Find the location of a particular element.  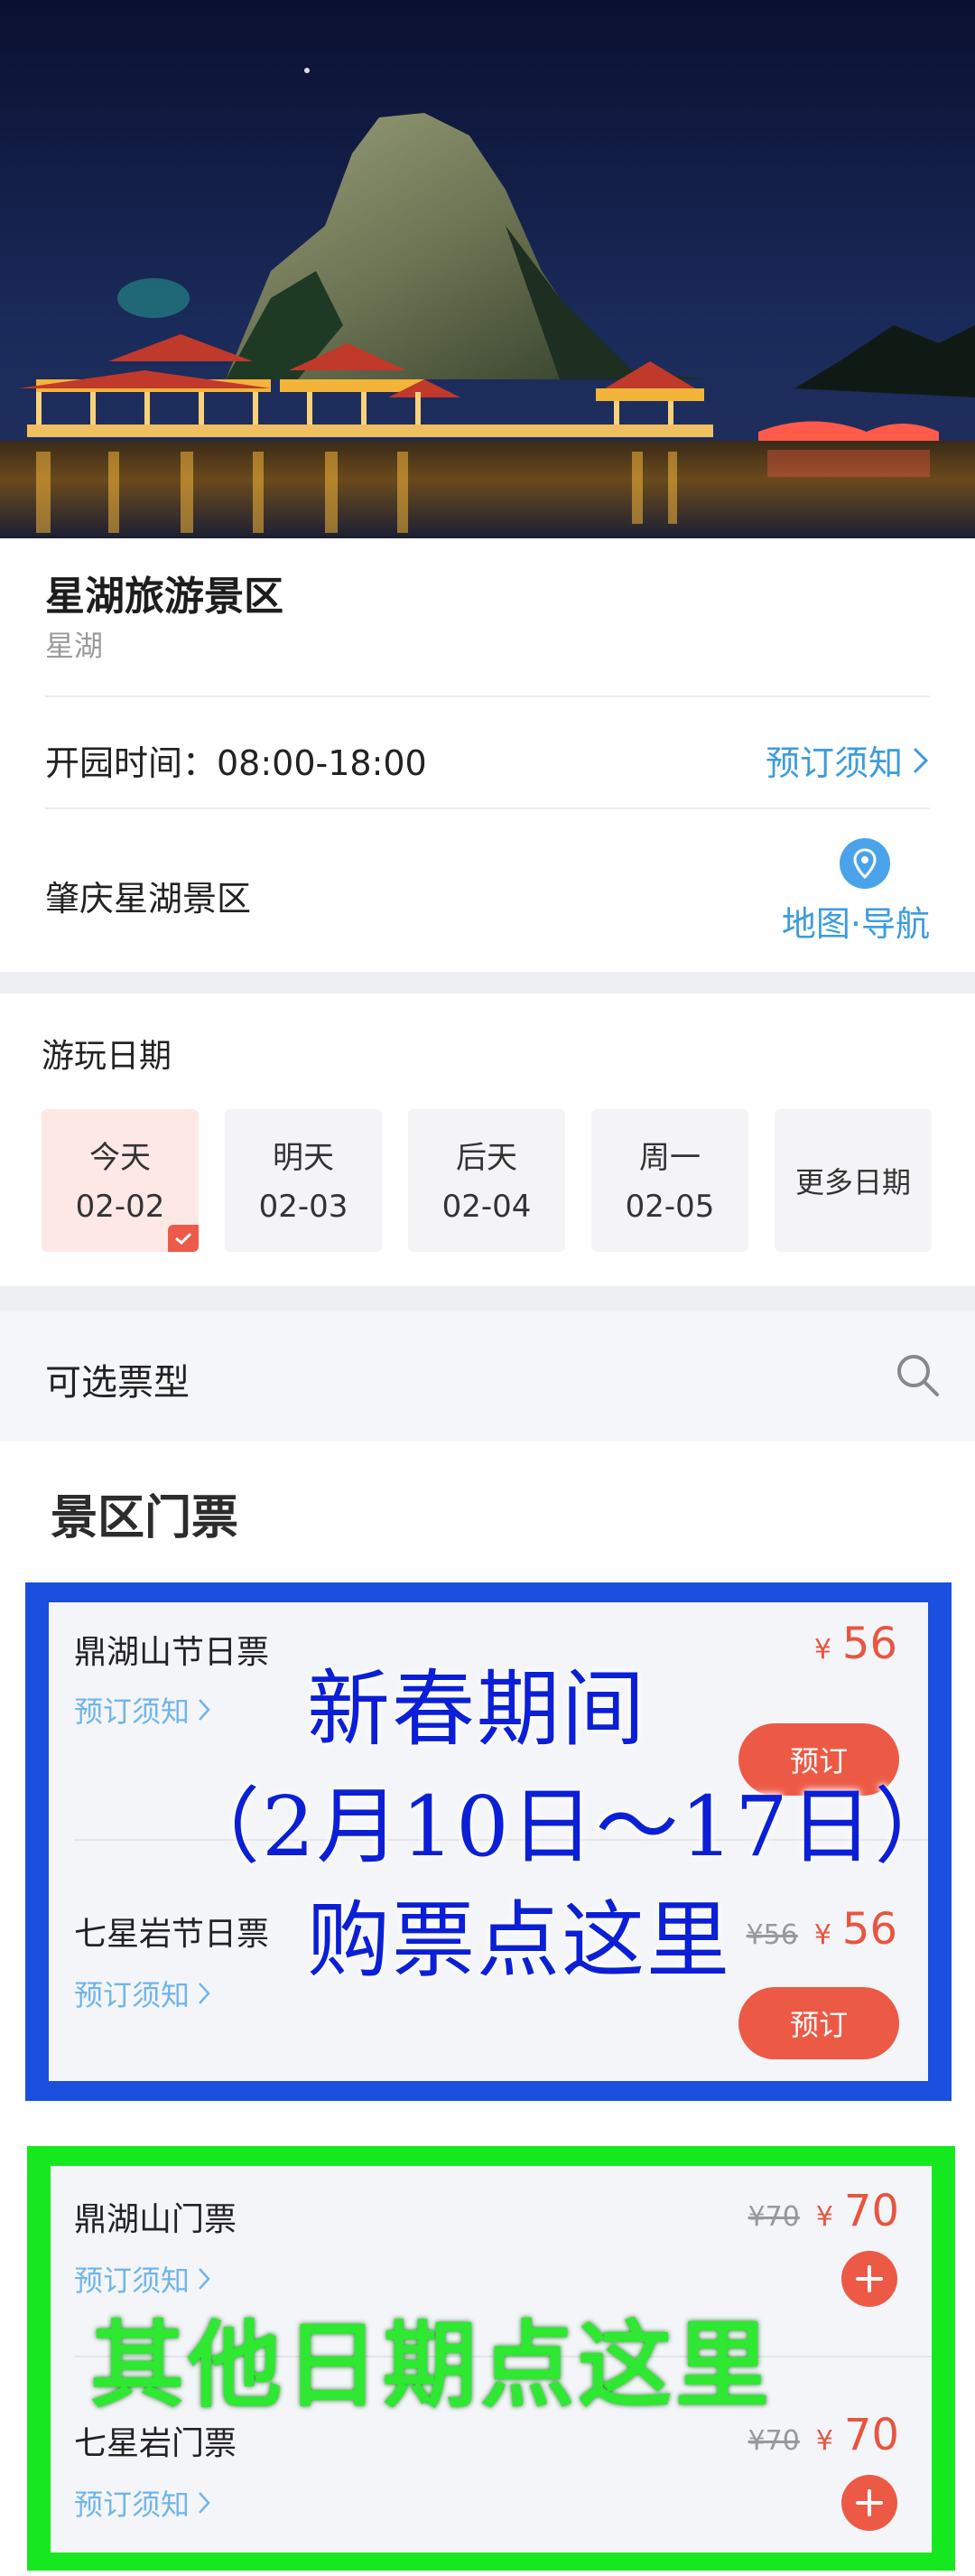

date-option-day-after: 后天 02-04 is located at coordinates (486, 1180).